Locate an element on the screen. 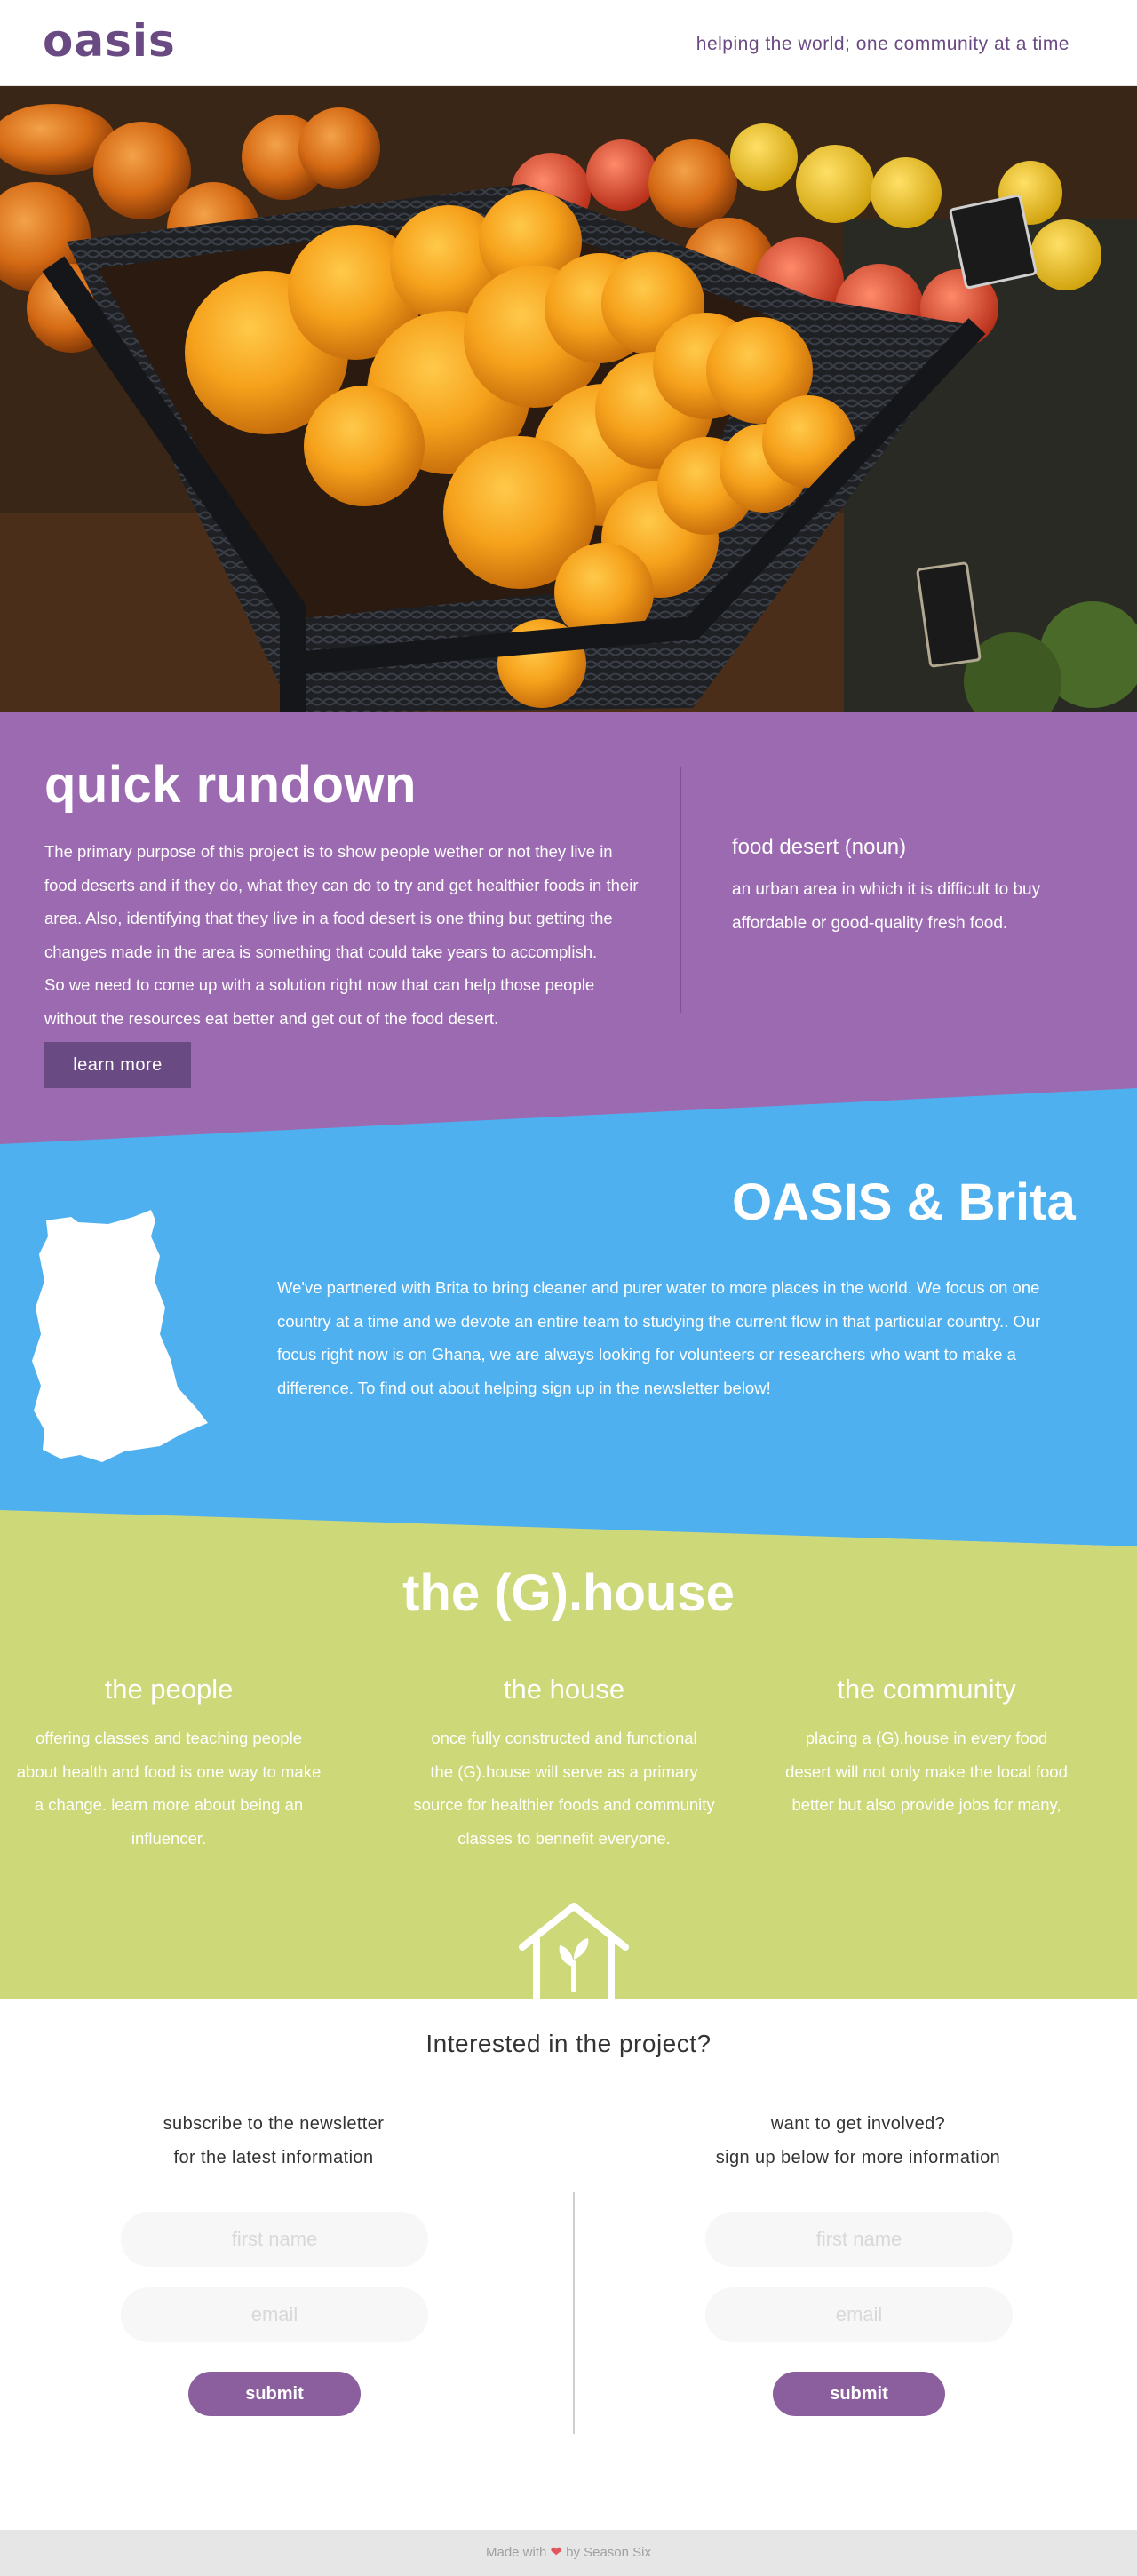 The width and height of the screenshot is (1137, 2576). column-line: about health and food is one way to make is located at coordinates (169, 1771).